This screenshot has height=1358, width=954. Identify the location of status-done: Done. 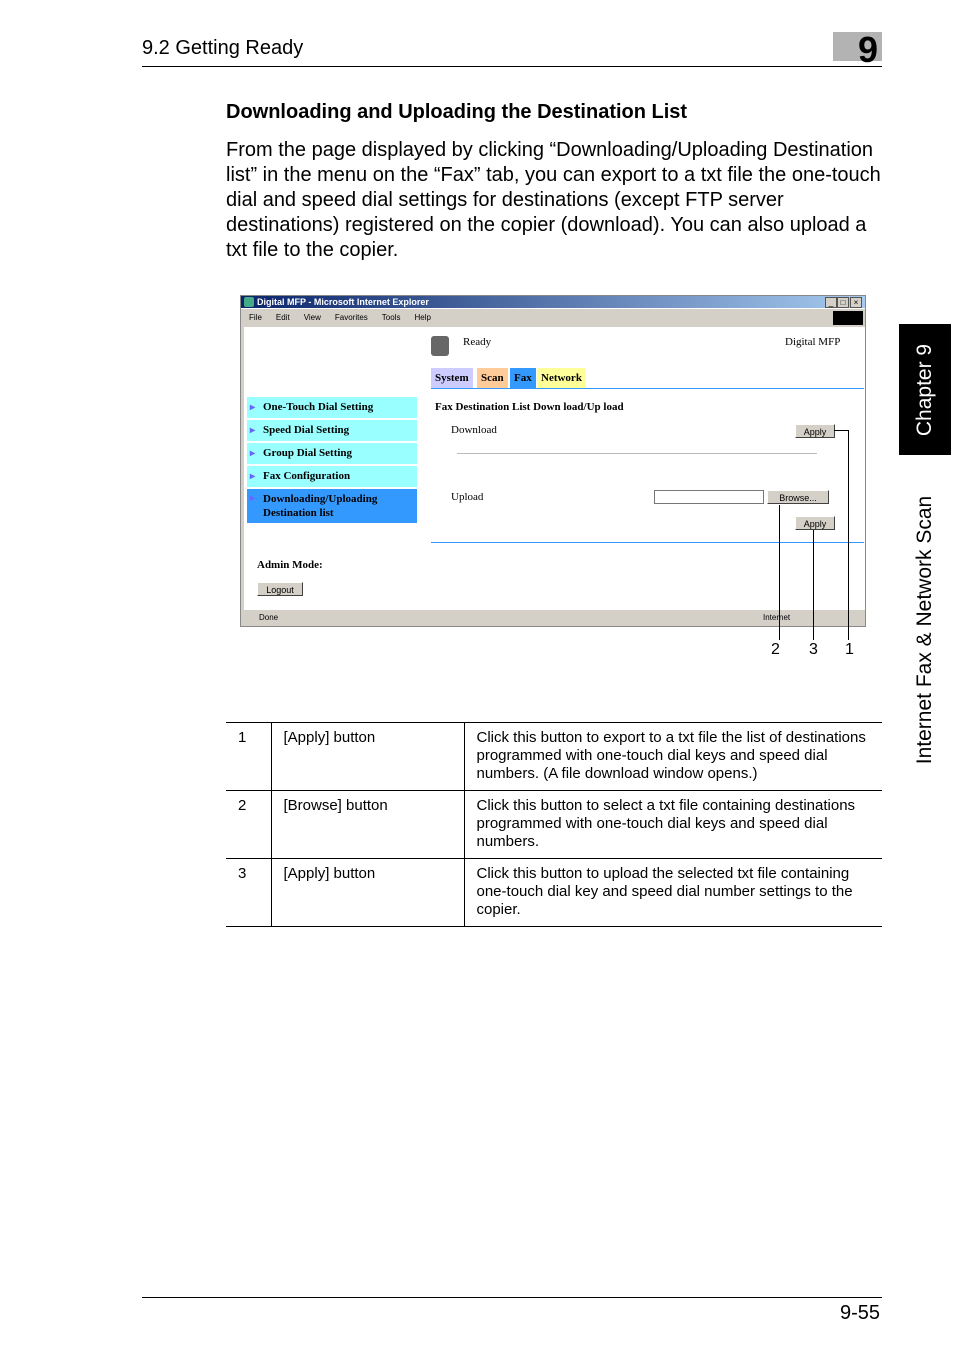
(269, 617).